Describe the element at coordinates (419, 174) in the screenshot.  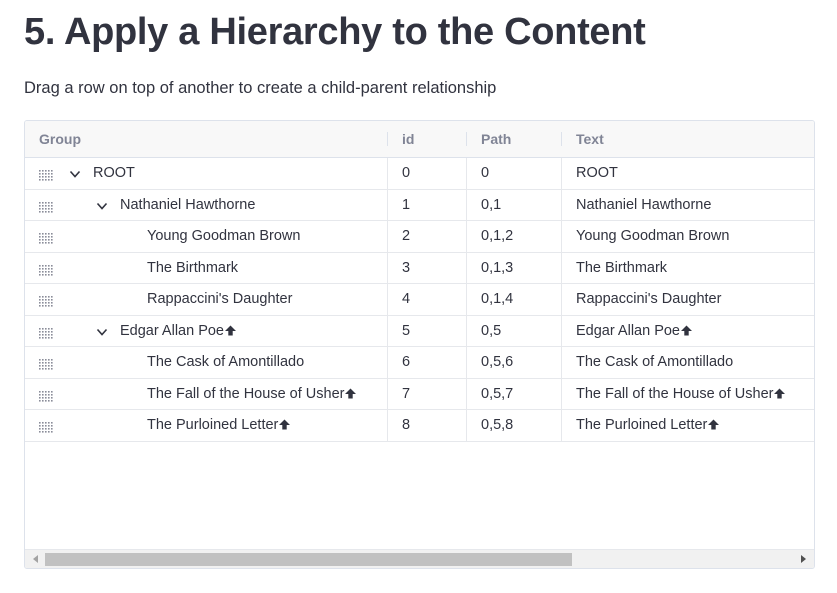
I see `table-row: ROOT 0 0 ROOT` at that location.